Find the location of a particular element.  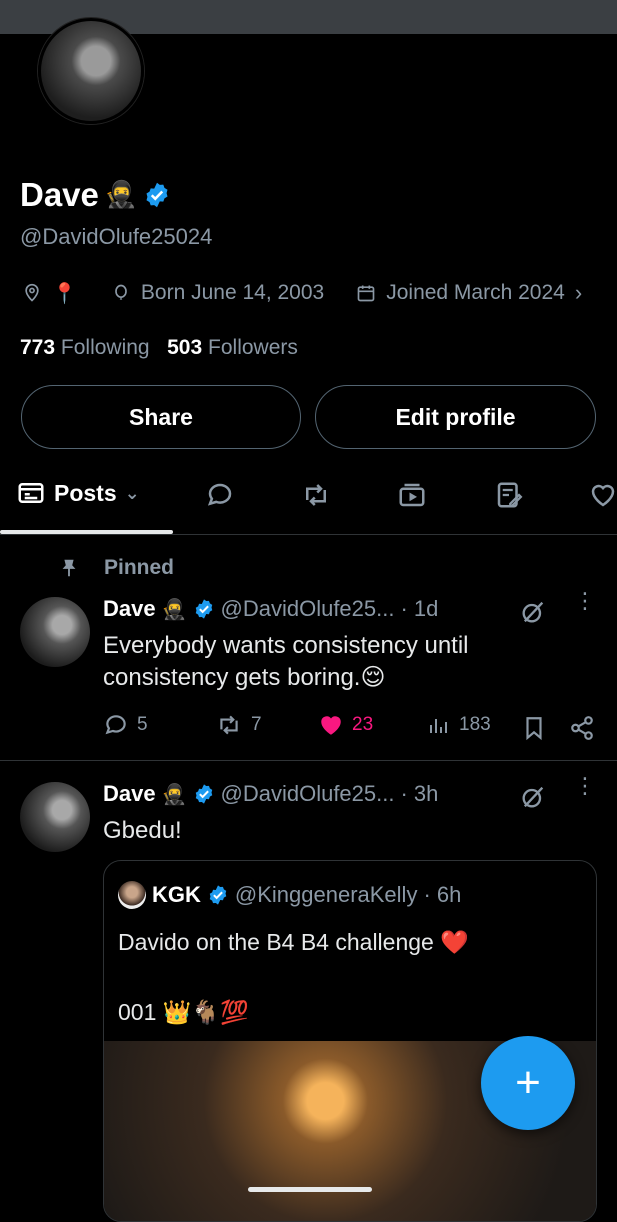

profile-name-text: Dave is located at coordinates (59, 194).